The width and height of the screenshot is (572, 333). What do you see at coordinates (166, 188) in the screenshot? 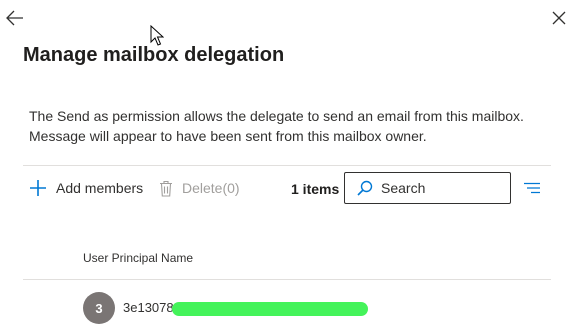
I see `trash-icon` at bounding box center [166, 188].